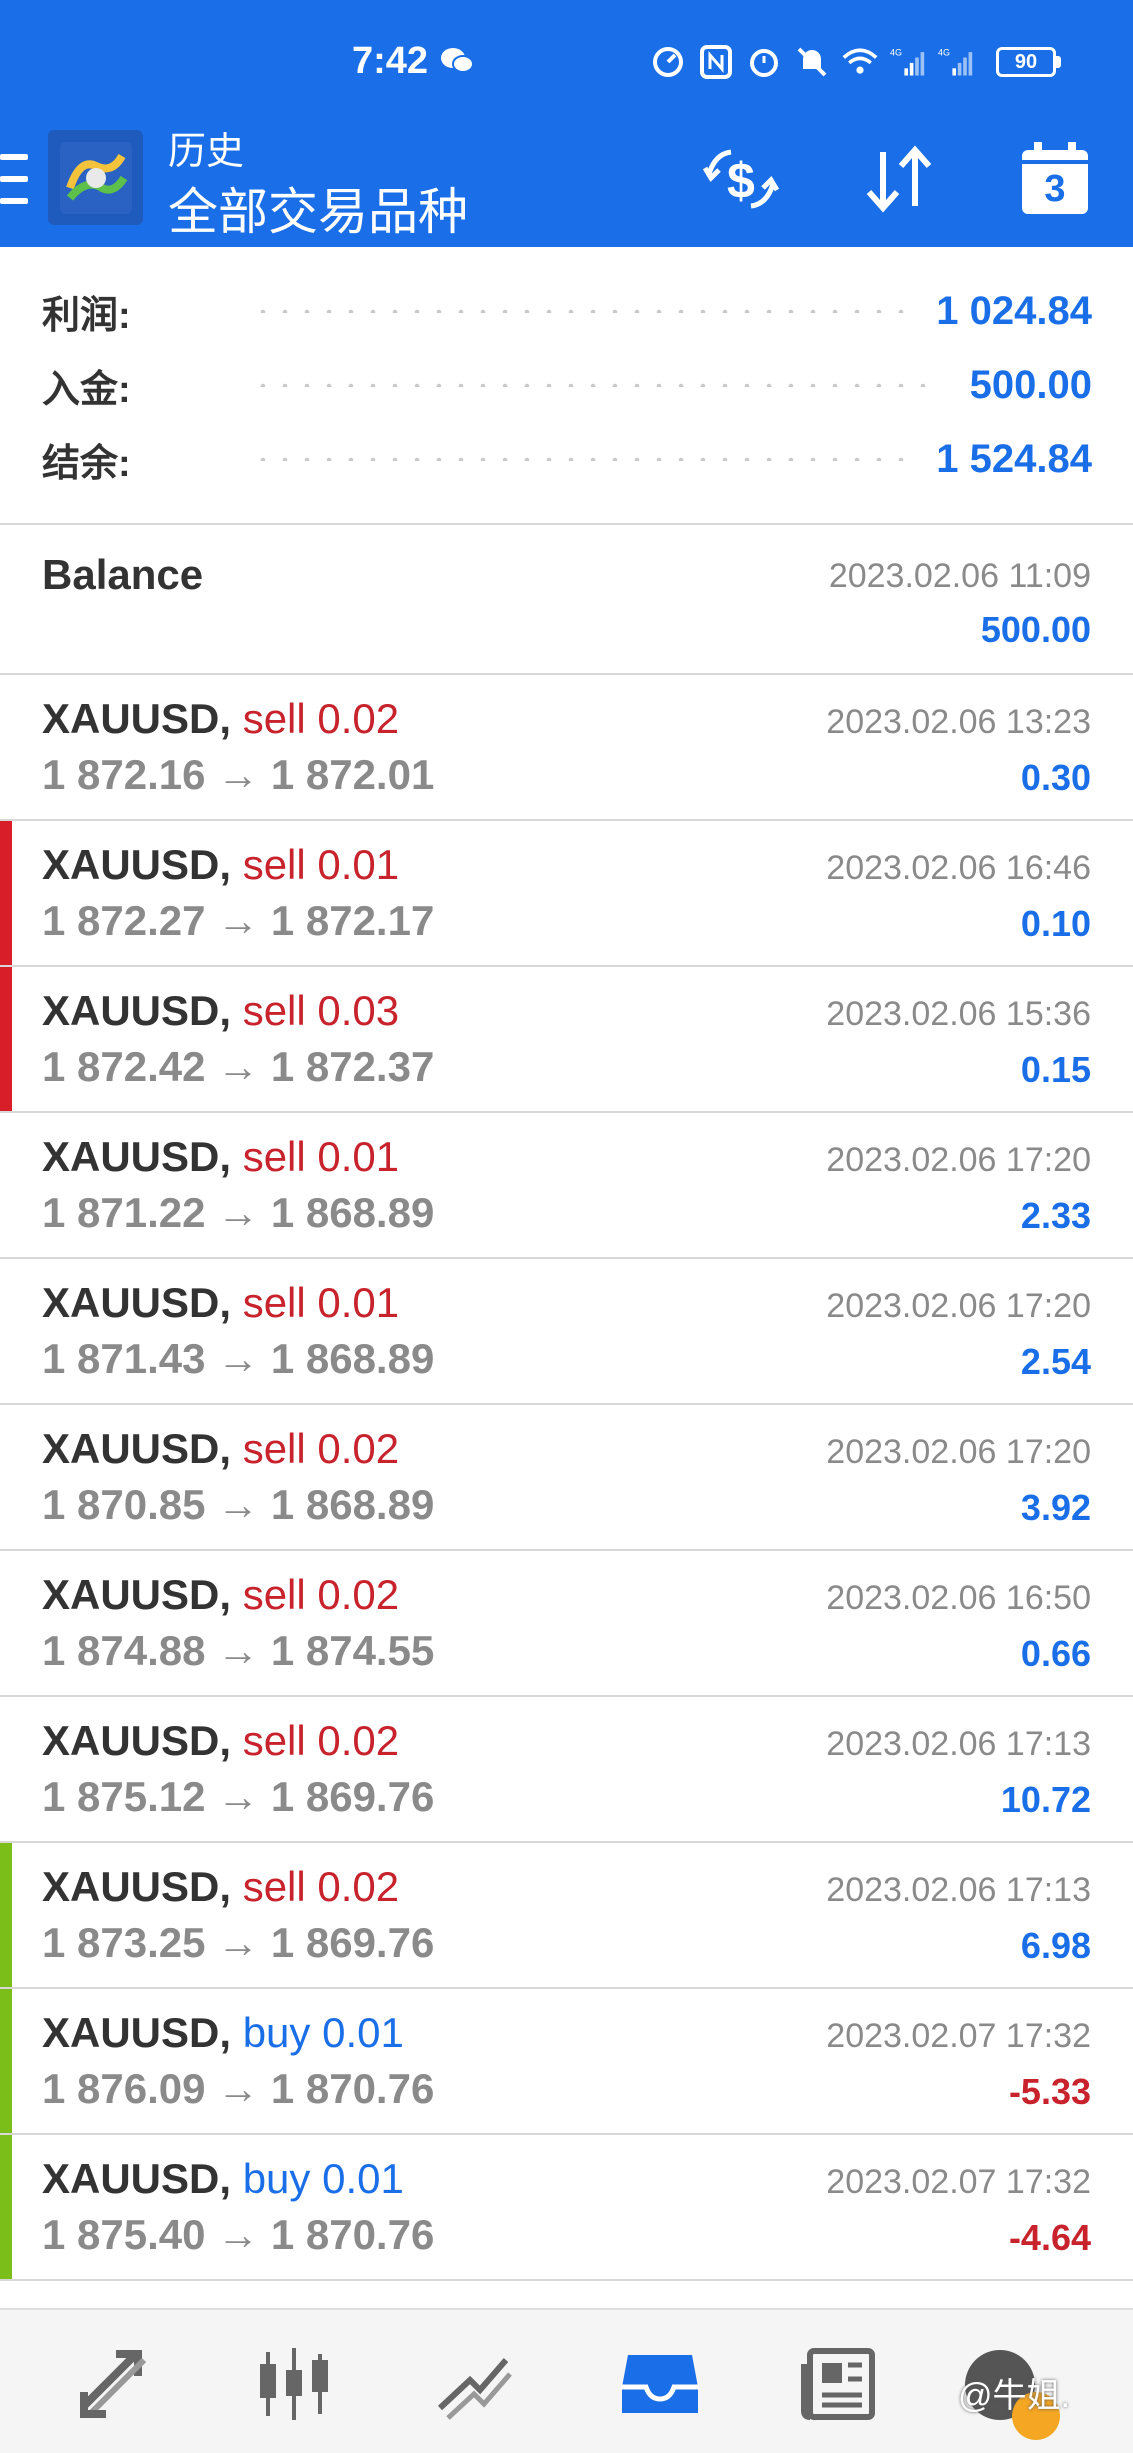 Image resolution: width=1133 pixels, height=2453 pixels. Describe the element at coordinates (1026, 62) in the screenshot. I see `battery-level: 90` at that location.